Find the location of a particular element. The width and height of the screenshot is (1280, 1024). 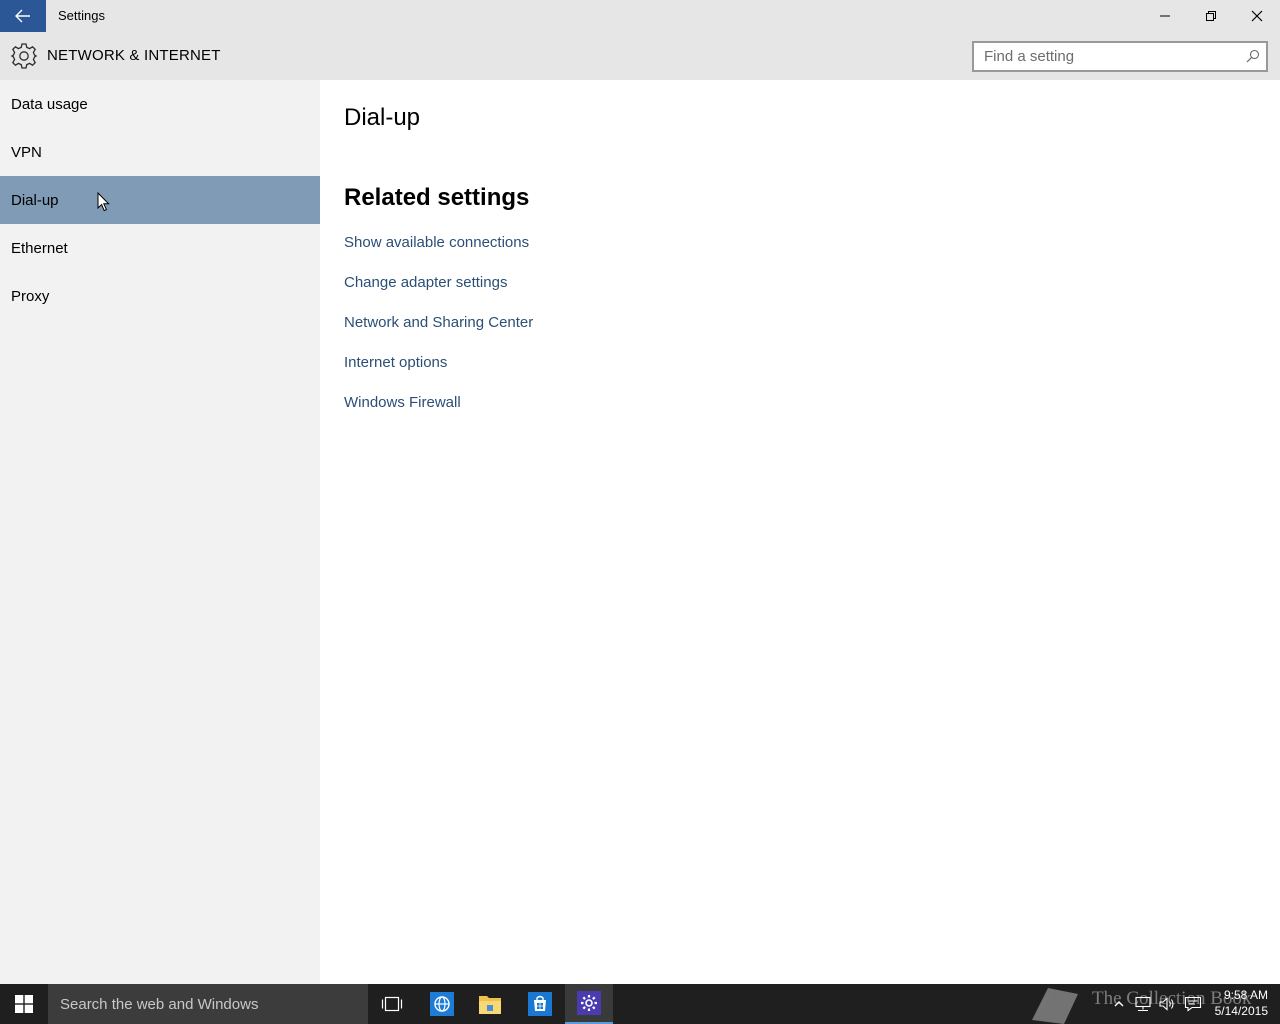

link-internet-options: Internet options is located at coordinates (395, 362).